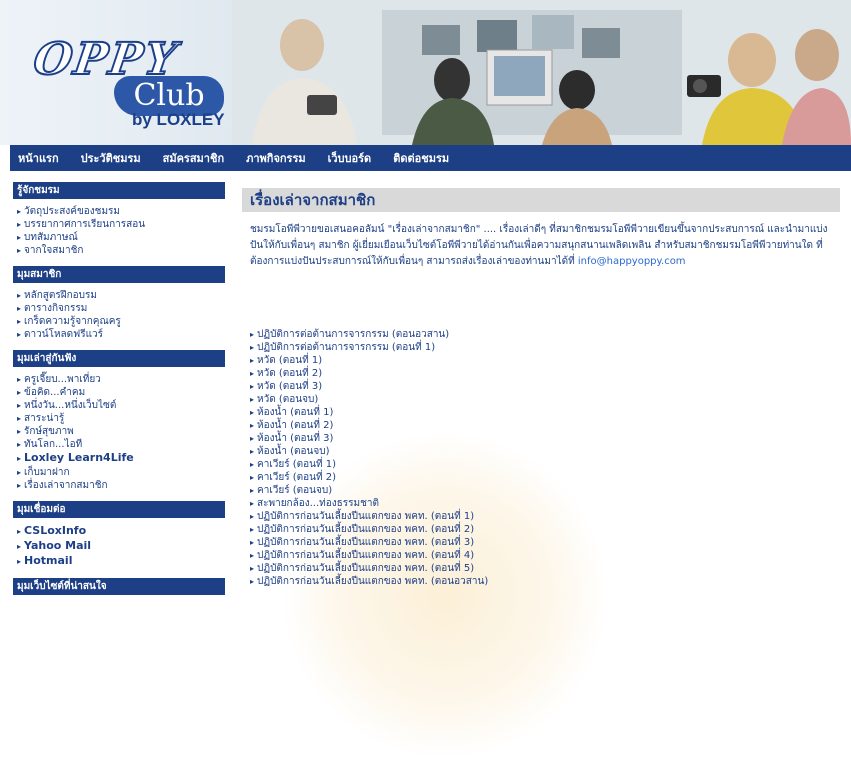  What do you see at coordinates (545, 451) in the screenshot?
I see `story-link: ▸ ห้องน้ำ (ตอนจบ)` at bounding box center [545, 451].